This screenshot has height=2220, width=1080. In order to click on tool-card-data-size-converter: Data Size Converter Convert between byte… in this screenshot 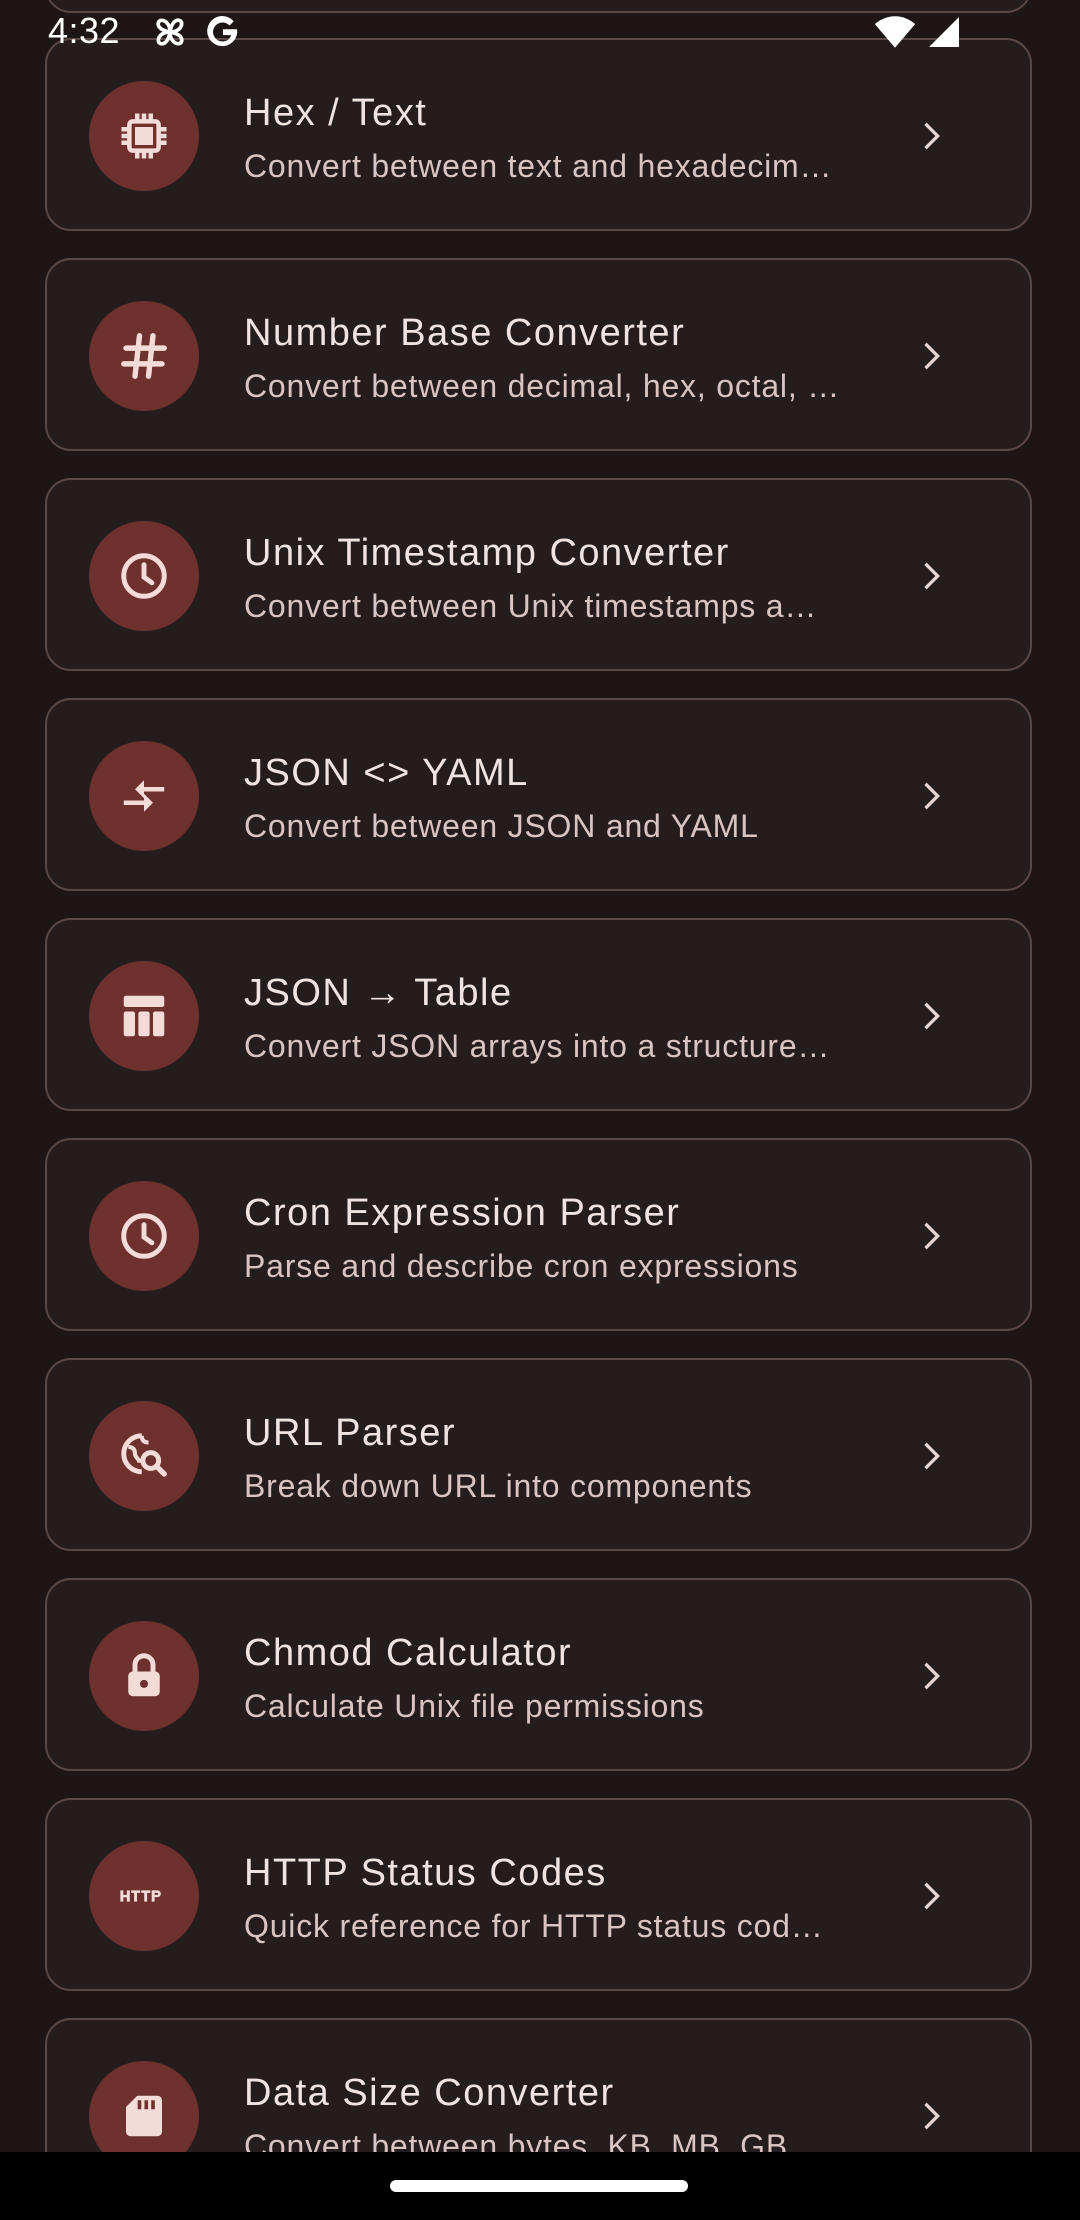, I will do `click(538, 2085)`.